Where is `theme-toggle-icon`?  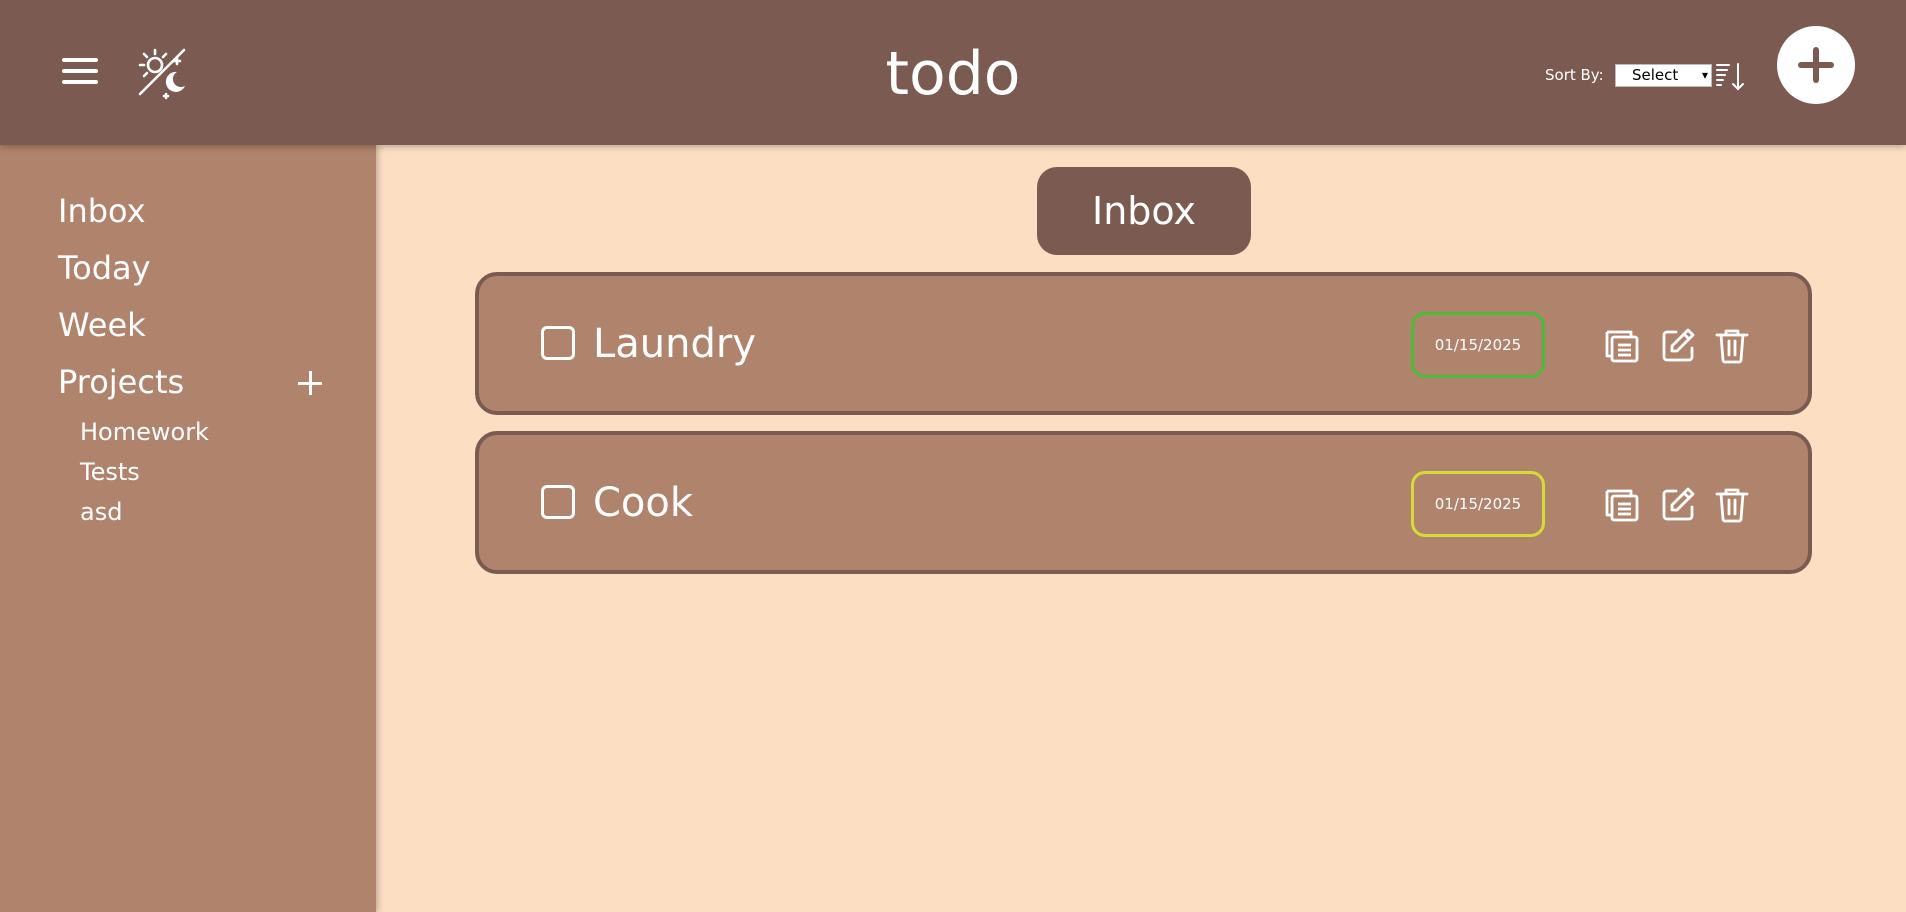 theme-toggle-icon is located at coordinates (162, 72).